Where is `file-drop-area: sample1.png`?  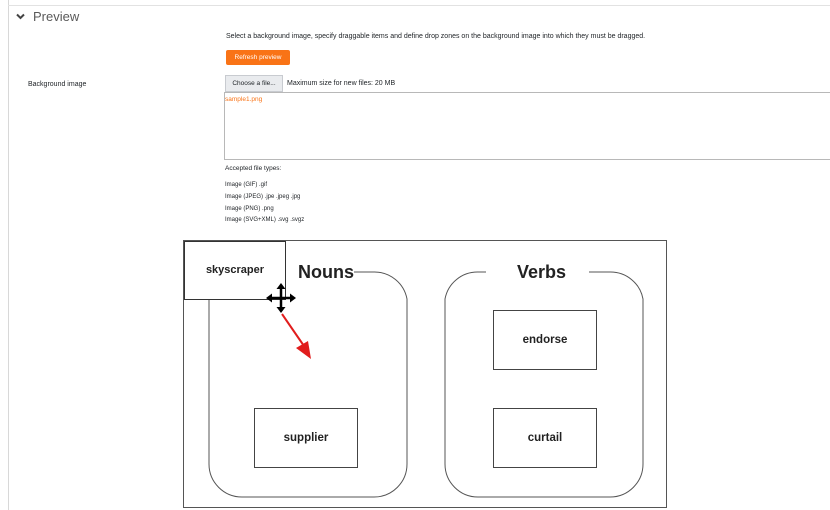
file-drop-area: sample1.png is located at coordinates (527, 126).